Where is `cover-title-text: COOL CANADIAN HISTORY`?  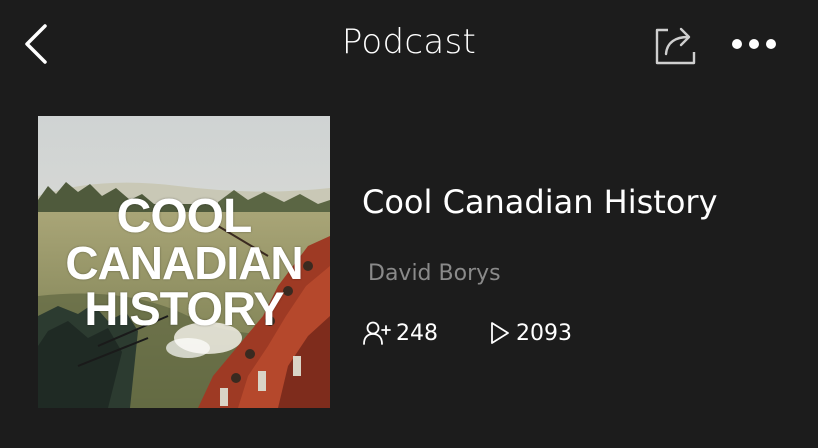
cover-title-text: COOL CANADIAN HISTORY is located at coordinates (184, 262).